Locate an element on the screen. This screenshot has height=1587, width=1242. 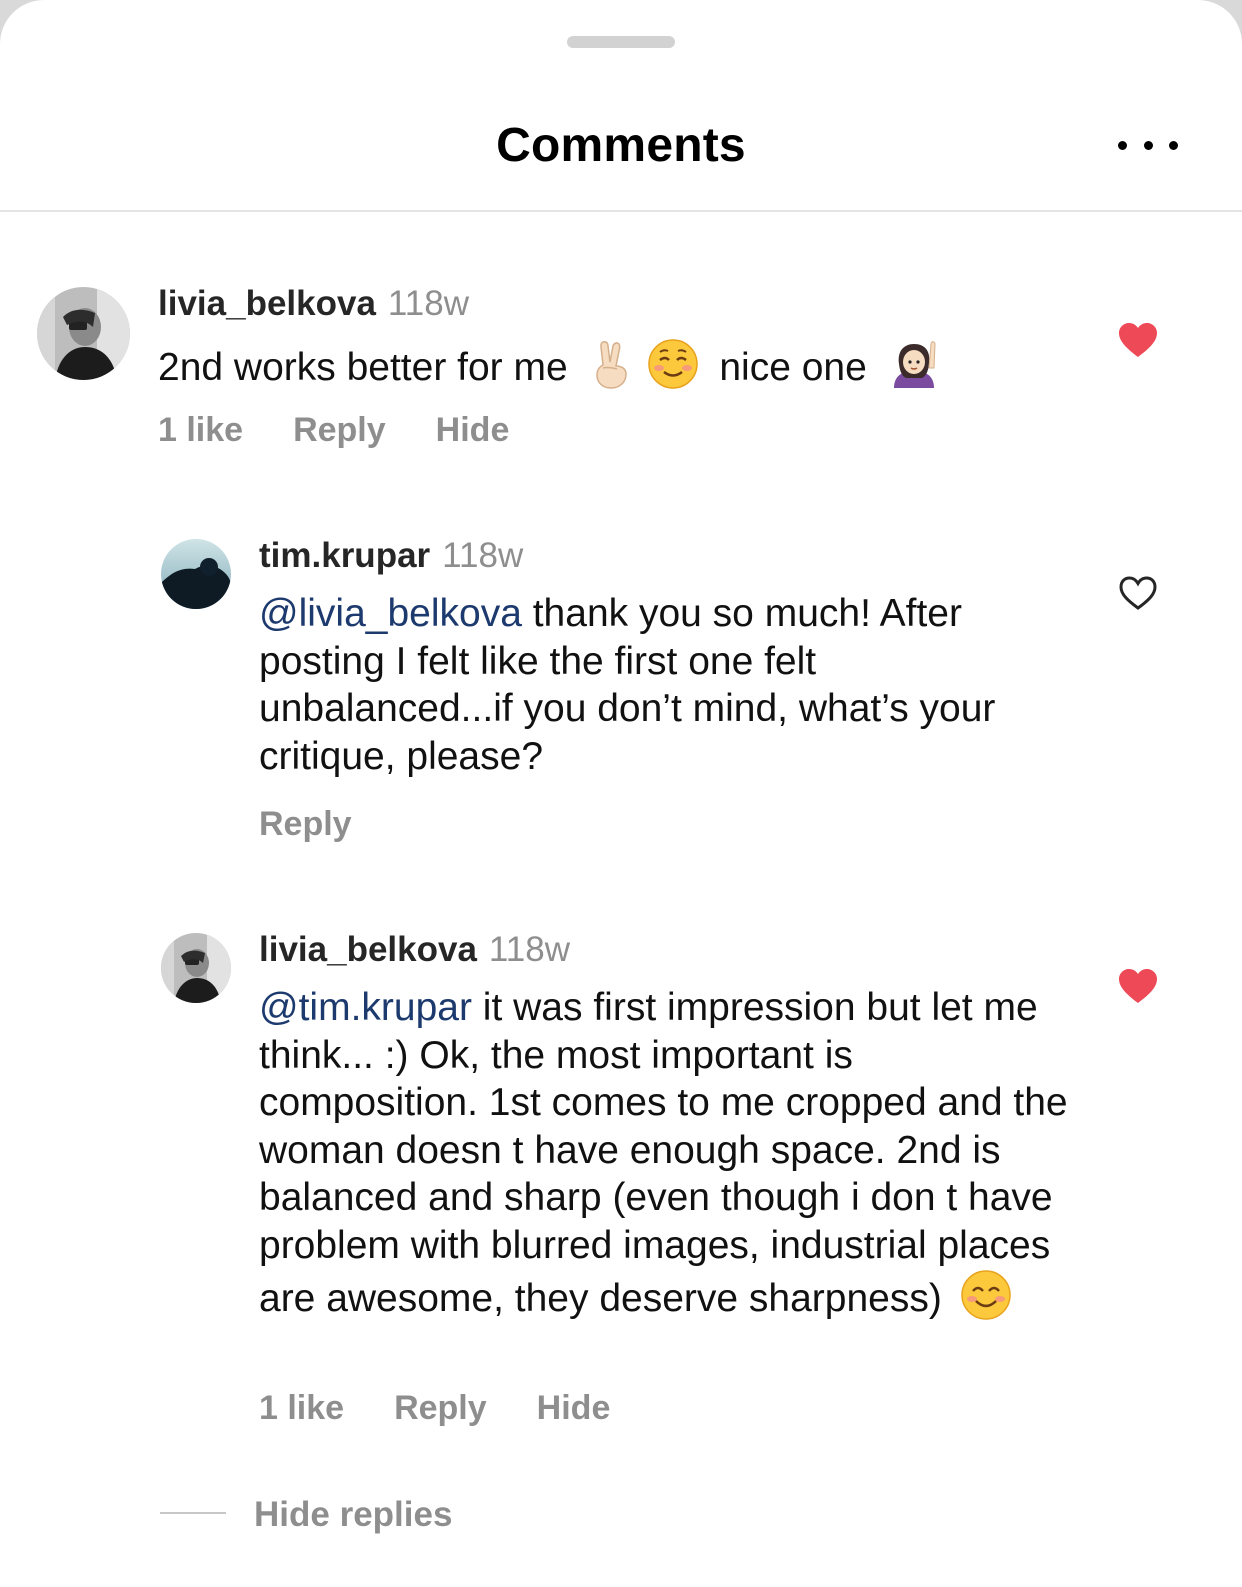
mention-link: @livia_belkova is located at coordinates (390, 613).